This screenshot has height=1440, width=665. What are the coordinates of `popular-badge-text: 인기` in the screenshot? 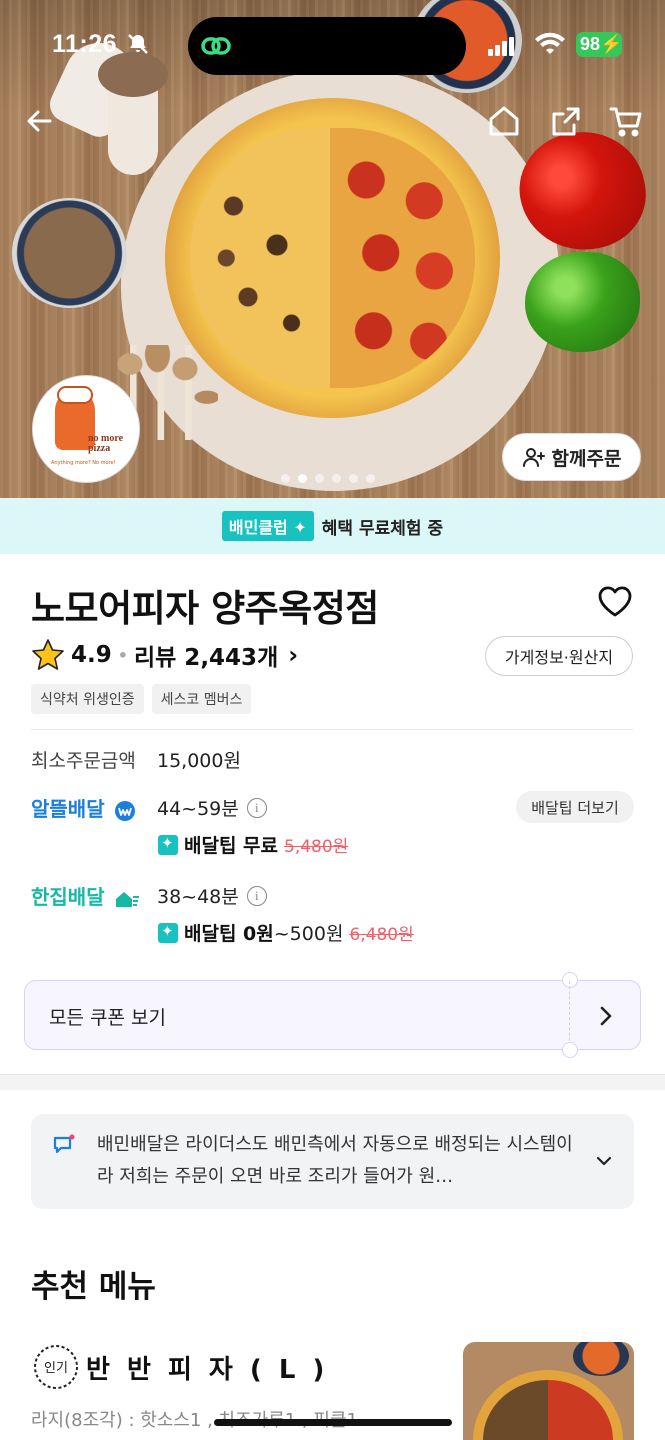 It's located at (56, 1368).